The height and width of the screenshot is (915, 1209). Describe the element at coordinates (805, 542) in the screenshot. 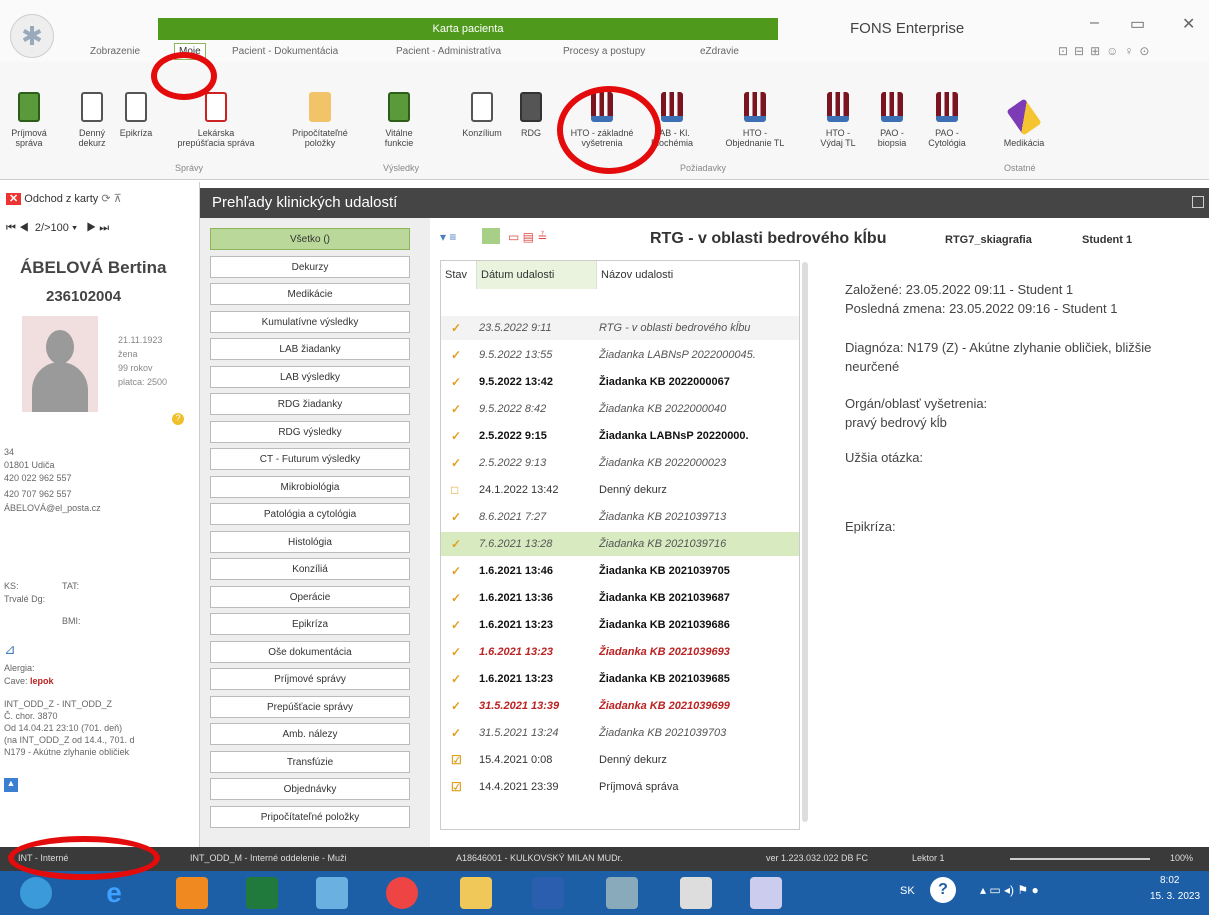

I see `list-scrollbar` at that location.